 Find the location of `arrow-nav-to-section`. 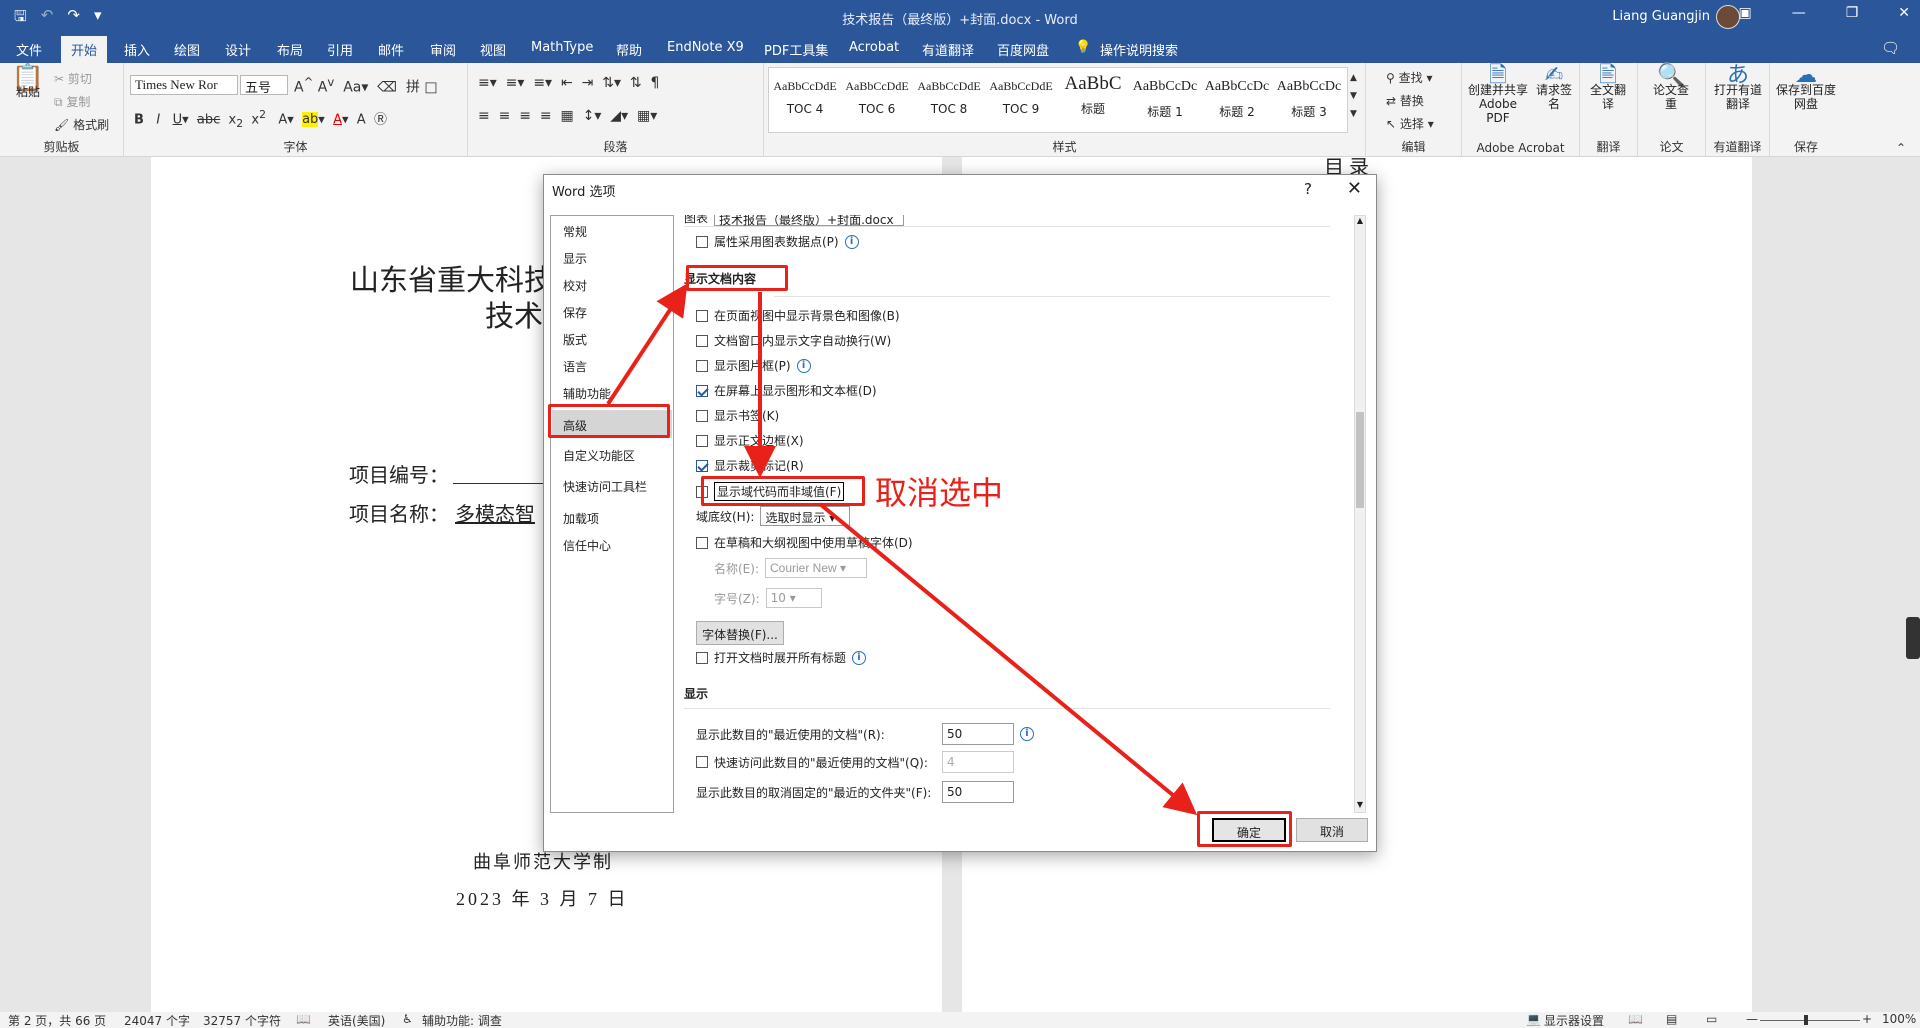

arrow-nav-to-section is located at coordinates (647, 344).